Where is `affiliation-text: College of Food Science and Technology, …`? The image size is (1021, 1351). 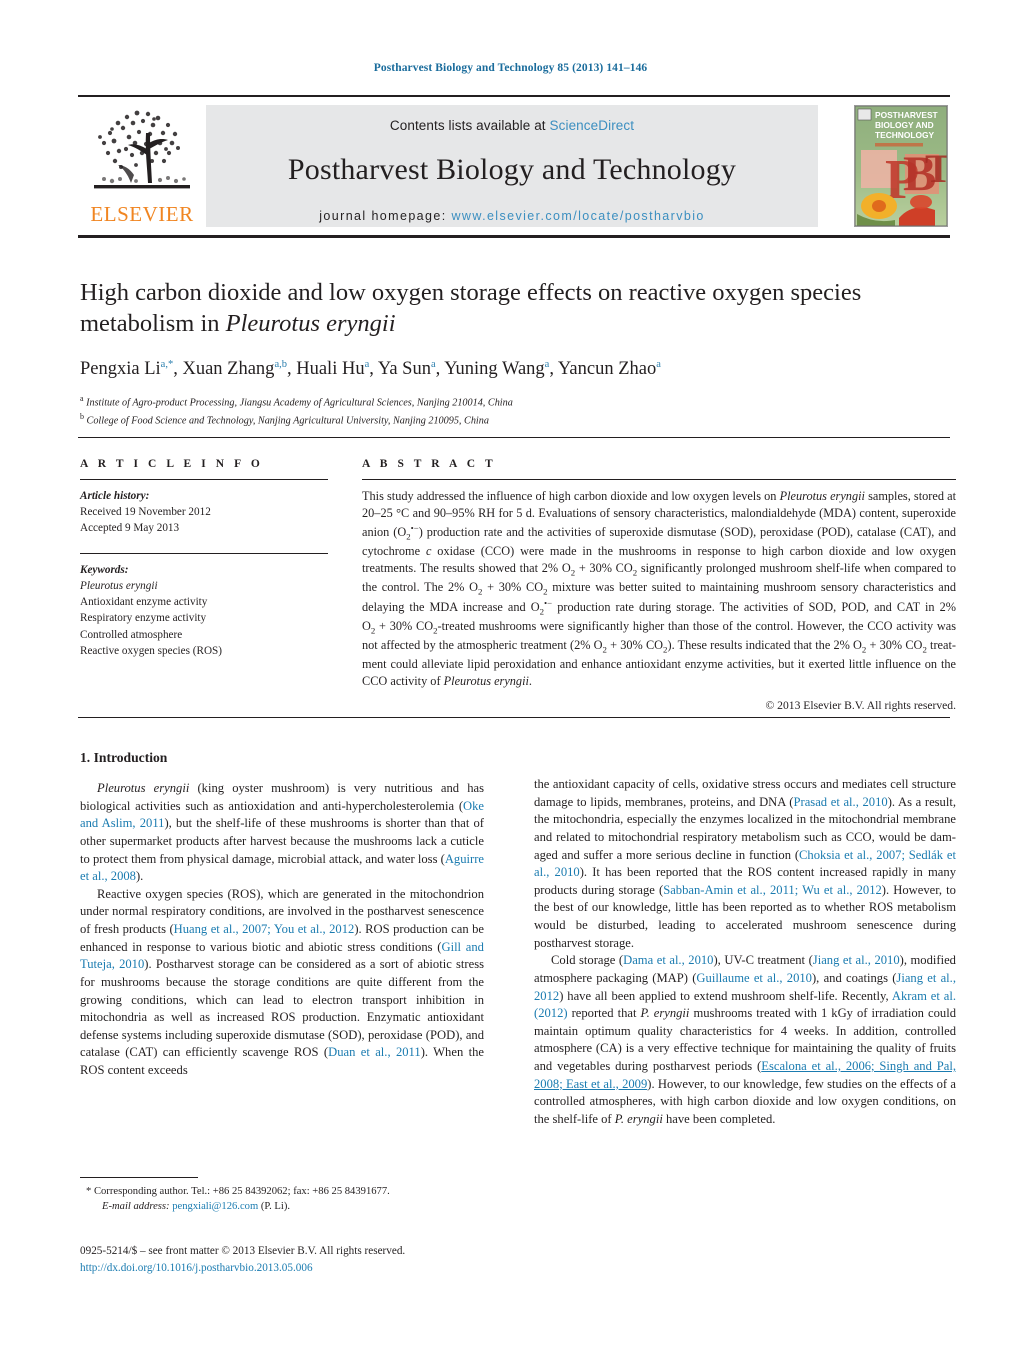
affiliation-text: College of Food Science and Technology, … is located at coordinates (287, 421).